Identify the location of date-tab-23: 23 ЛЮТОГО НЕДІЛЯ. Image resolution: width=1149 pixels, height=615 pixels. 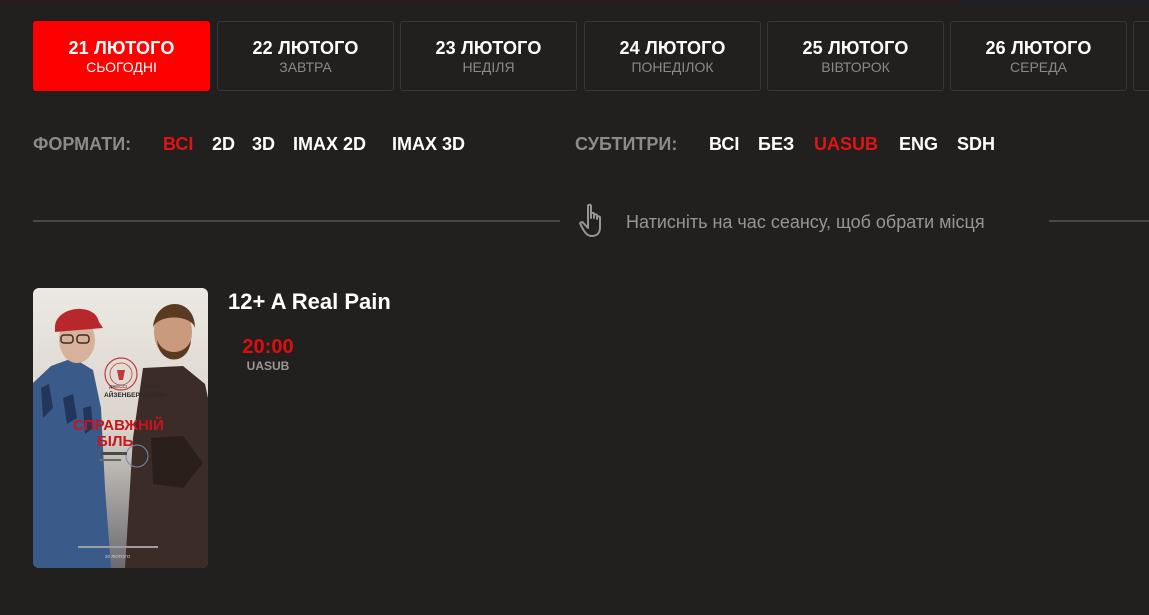
(488, 56).